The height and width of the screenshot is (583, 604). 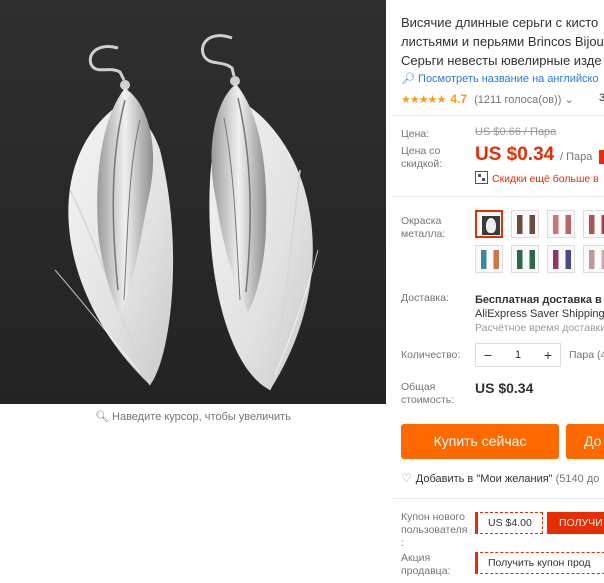 I want to click on add-to-cart-button: До, so click(x=585, y=441).